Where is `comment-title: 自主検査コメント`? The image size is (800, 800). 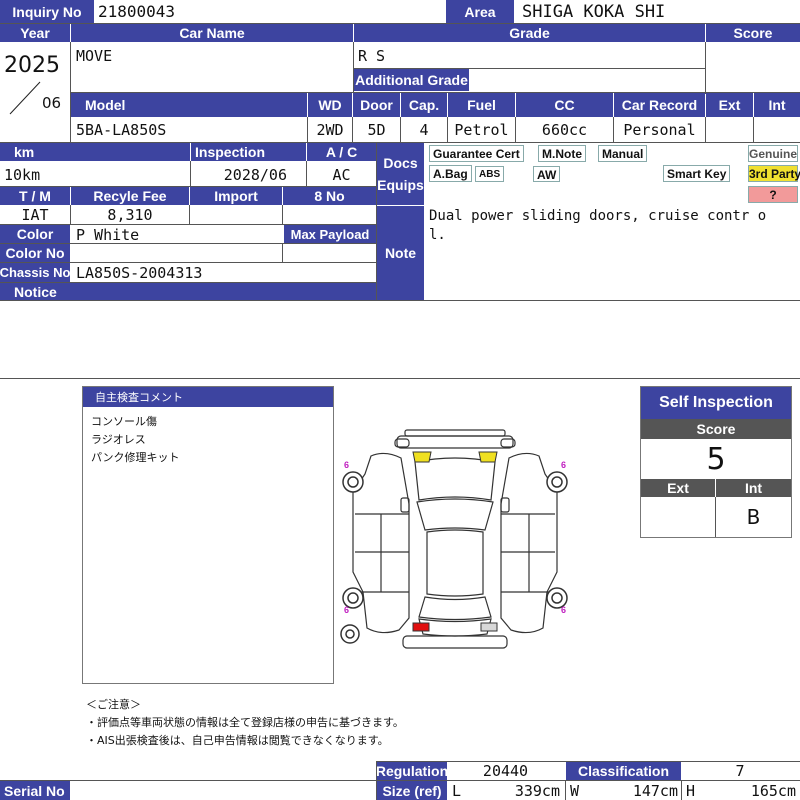
comment-title: 自主検査コメント is located at coordinates (208, 397).